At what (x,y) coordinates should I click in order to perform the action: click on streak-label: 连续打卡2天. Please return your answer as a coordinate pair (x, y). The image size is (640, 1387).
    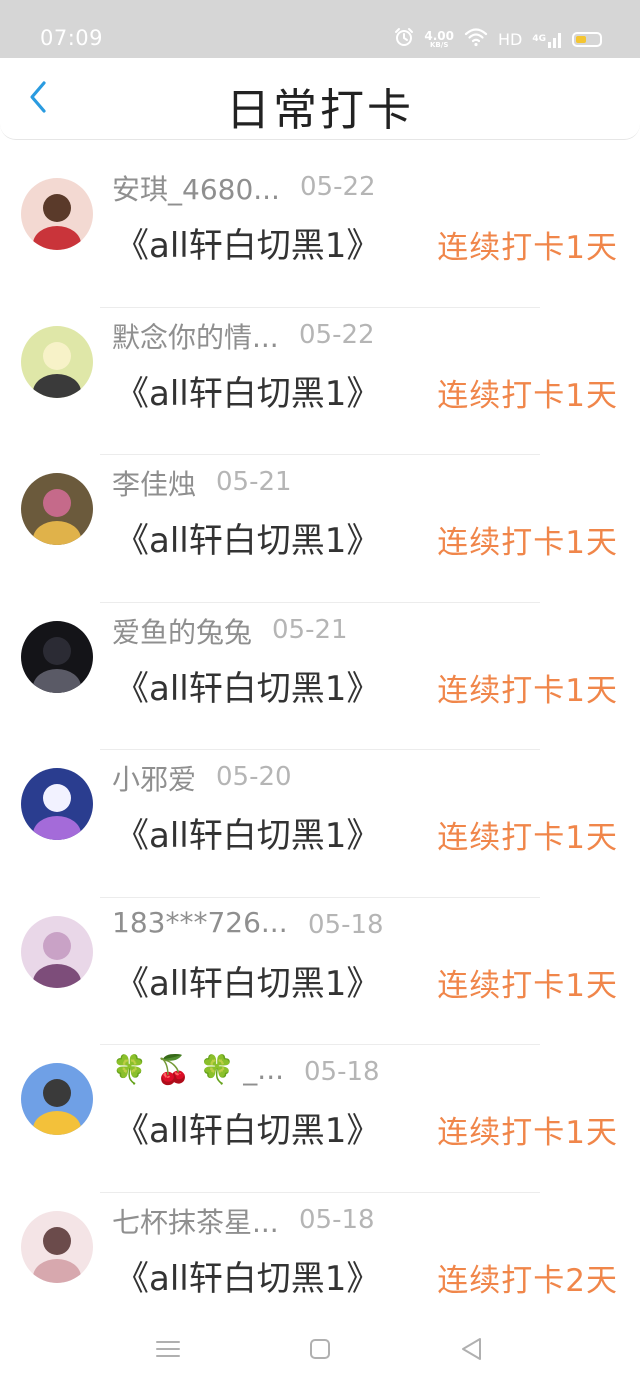
    Looking at the image, I should click on (527, 1280).